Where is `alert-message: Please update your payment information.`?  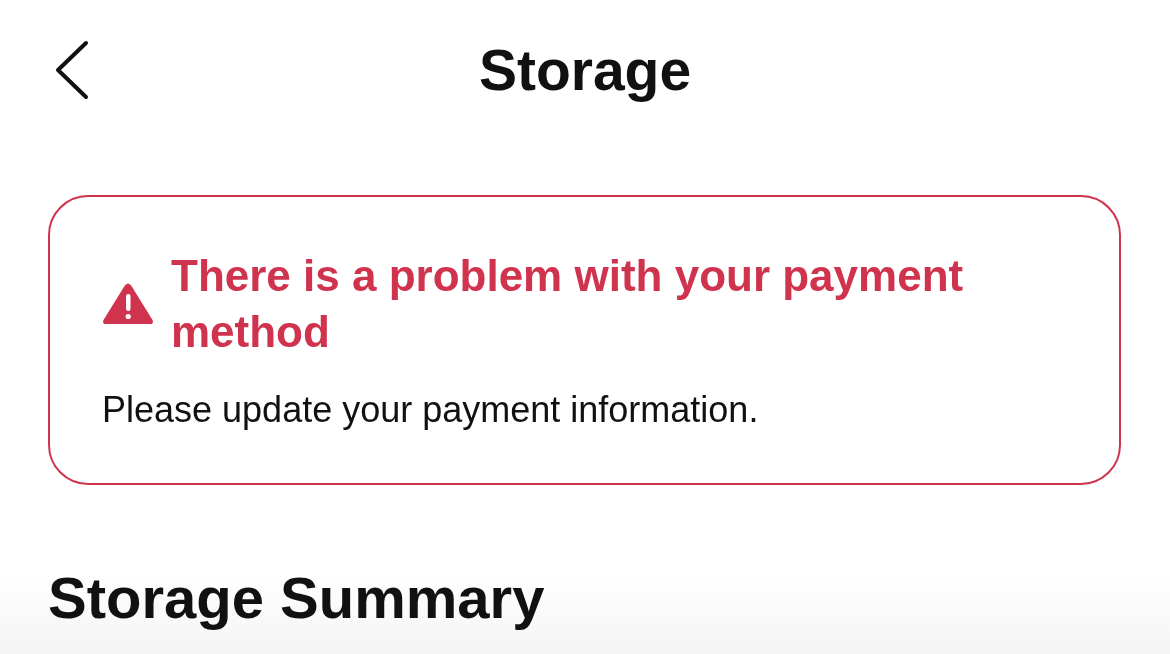
alert-message: Please update your payment information. is located at coordinates (431, 410).